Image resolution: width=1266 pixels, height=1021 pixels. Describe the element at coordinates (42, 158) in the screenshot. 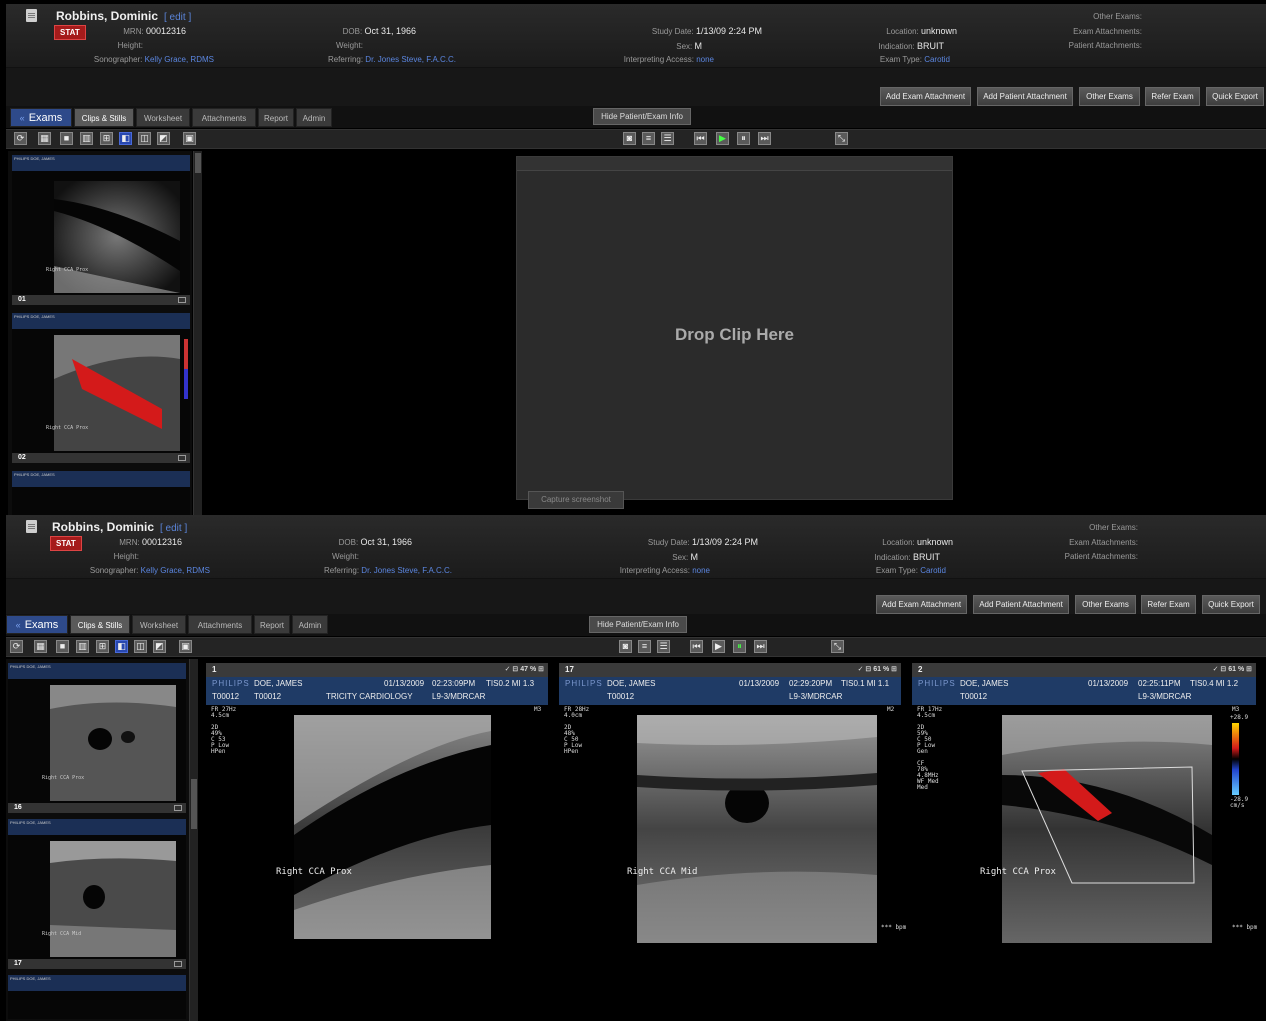

I see `thumb-patient: DOE, JAMES` at that location.